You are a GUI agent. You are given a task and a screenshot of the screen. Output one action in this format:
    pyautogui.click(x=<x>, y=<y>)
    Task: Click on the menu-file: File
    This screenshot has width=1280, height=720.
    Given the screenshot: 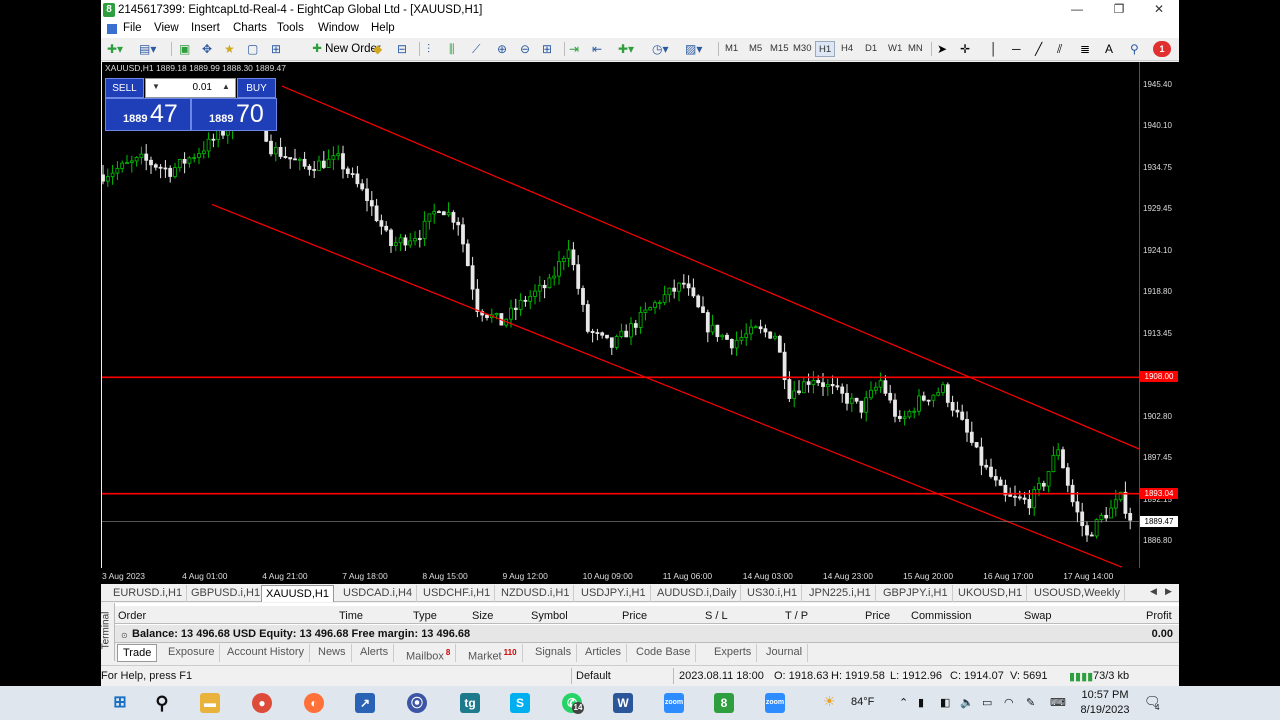 What is the action you would take?
    pyautogui.click(x=132, y=28)
    